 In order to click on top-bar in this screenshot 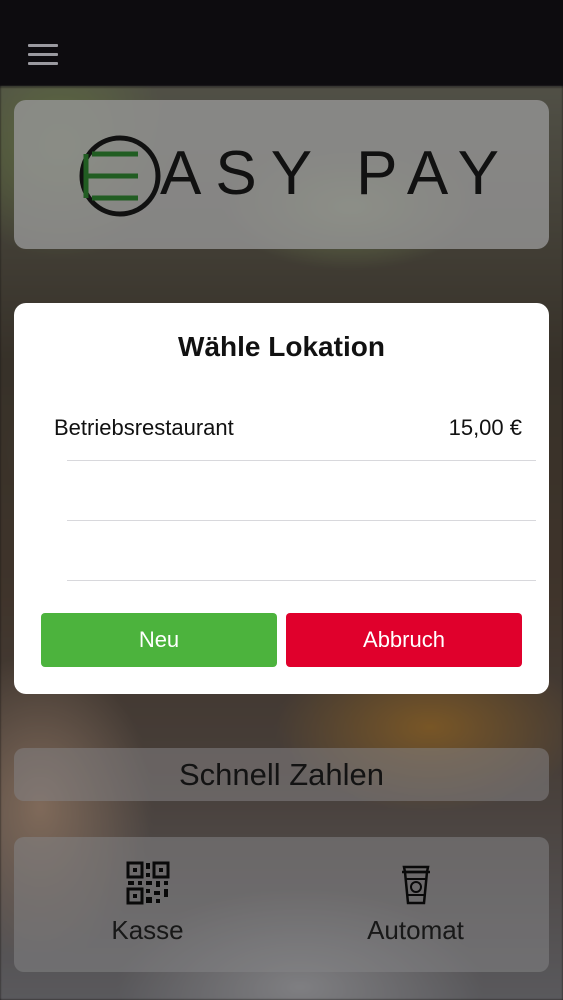, I will do `click(281, 43)`.